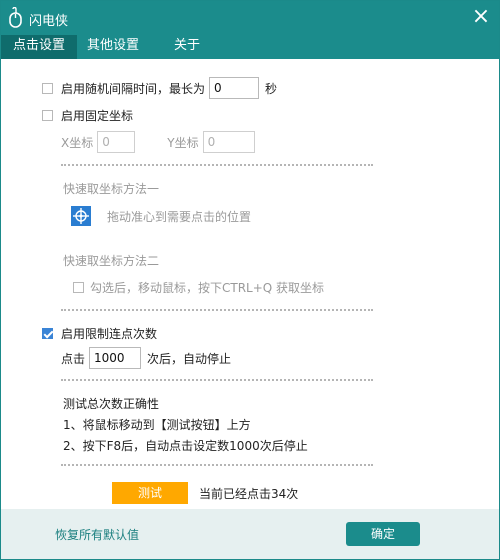 The width and height of the screenshot is (500, 560). I want to click on test-button: 测试, so click(150, 493).